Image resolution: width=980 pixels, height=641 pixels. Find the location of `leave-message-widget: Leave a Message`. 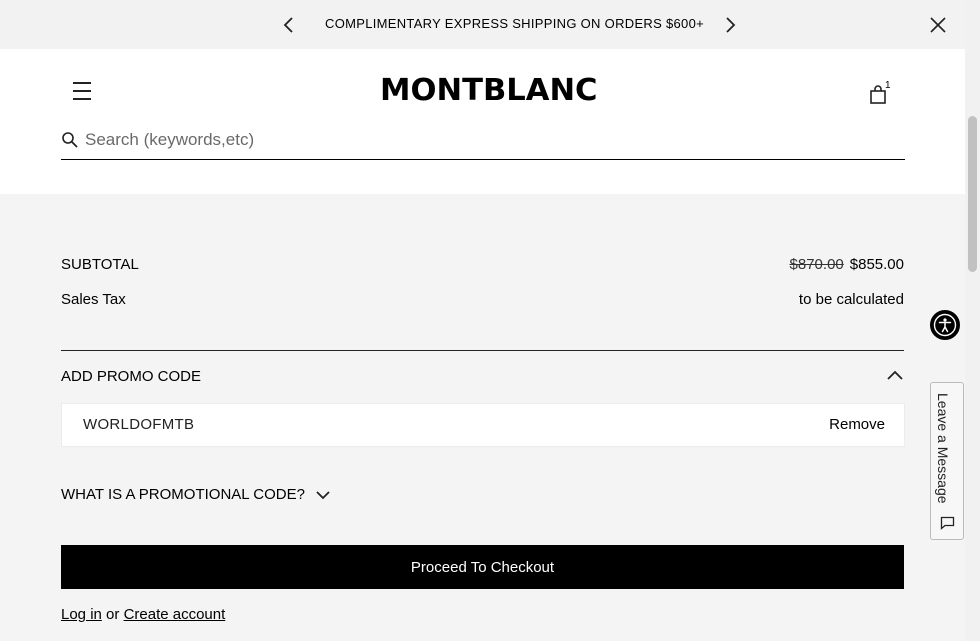

leave-message-widget: Leave a Message is located at coordinates (947, 461).